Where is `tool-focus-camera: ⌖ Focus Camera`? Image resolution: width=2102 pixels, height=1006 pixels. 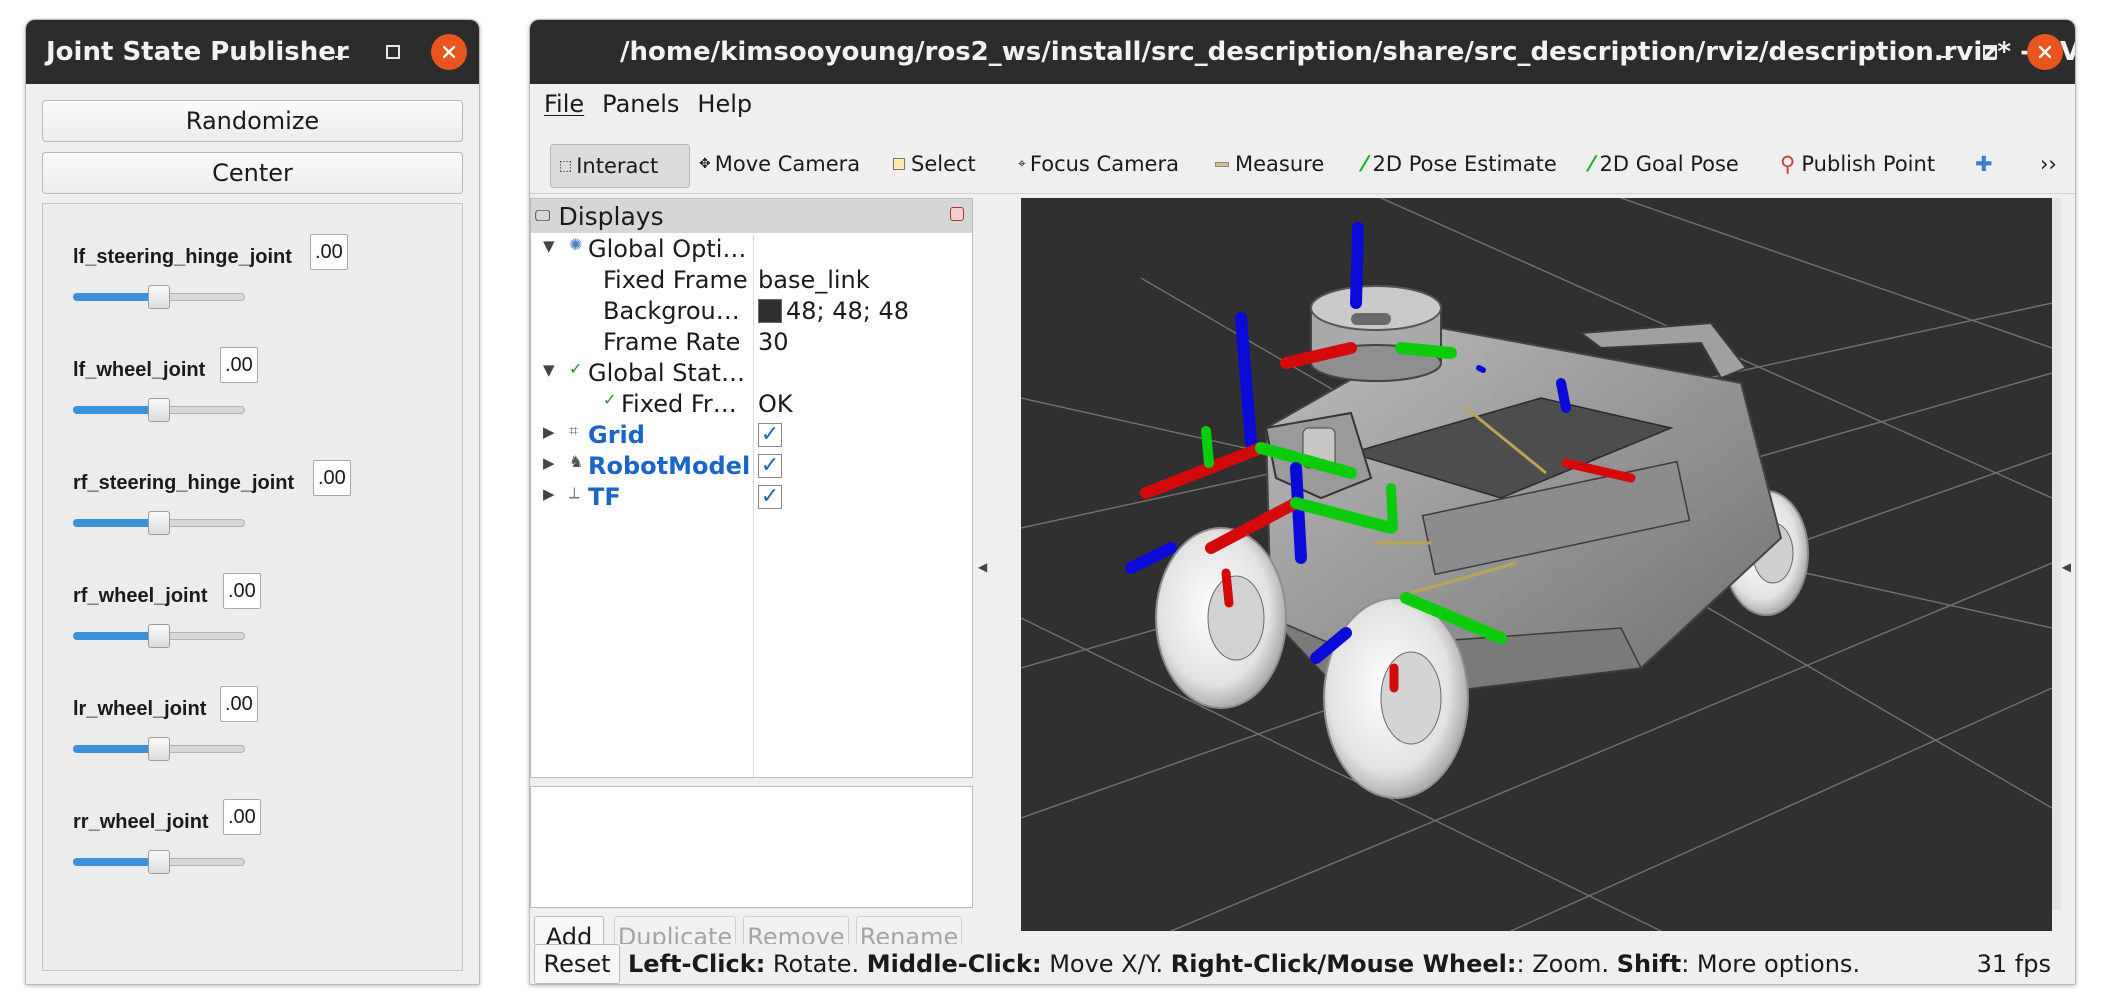
tool-focus-camera: ⌖ Focus Camera is located at coordinates (1098, 164).